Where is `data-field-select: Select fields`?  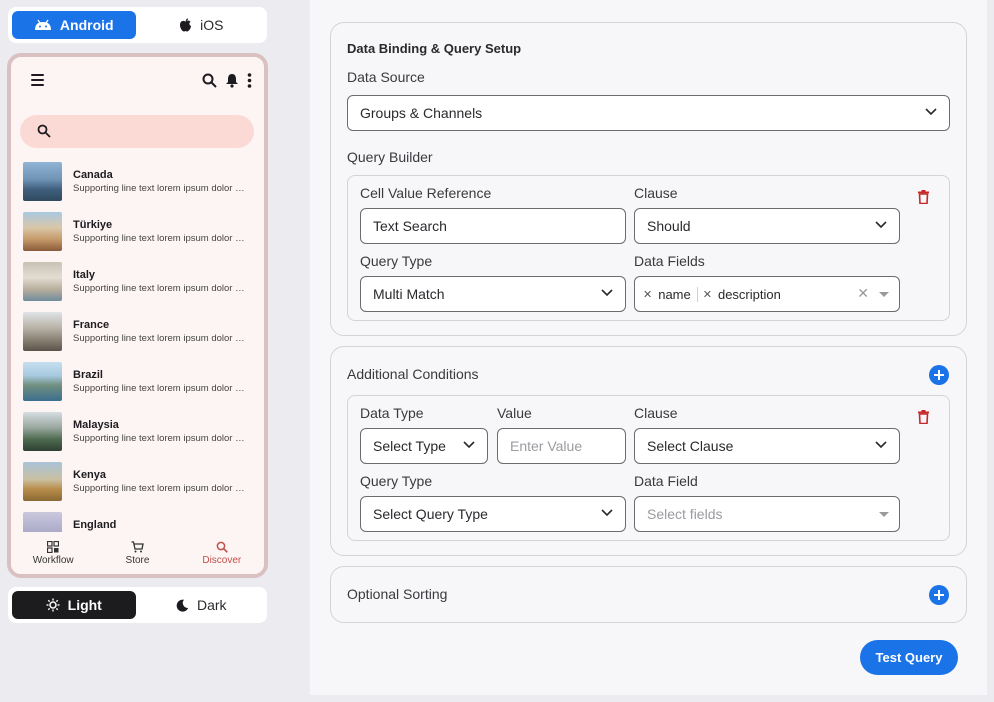
data-field-select: Select fields is located at coordinates (767, 514).